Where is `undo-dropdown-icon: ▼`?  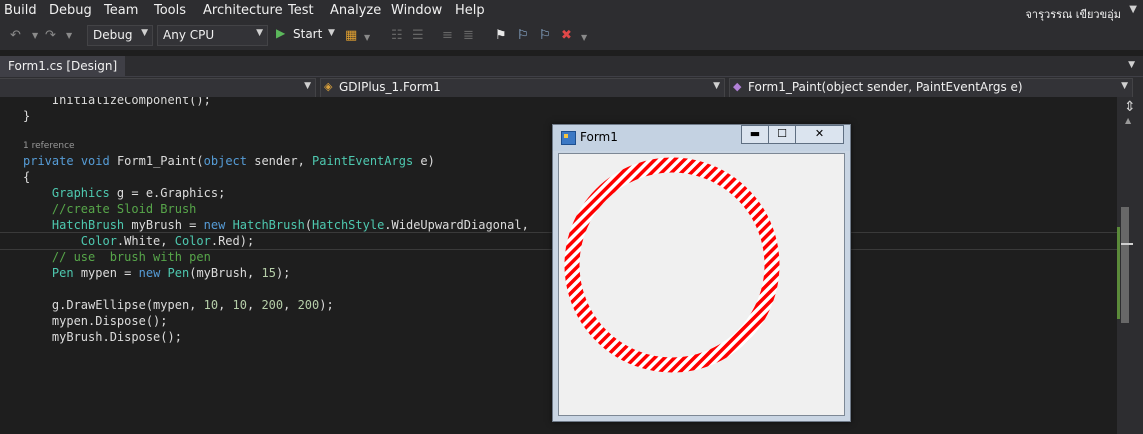
undo-dropdown-icon: ▼ is located at coordinates (35, 35).